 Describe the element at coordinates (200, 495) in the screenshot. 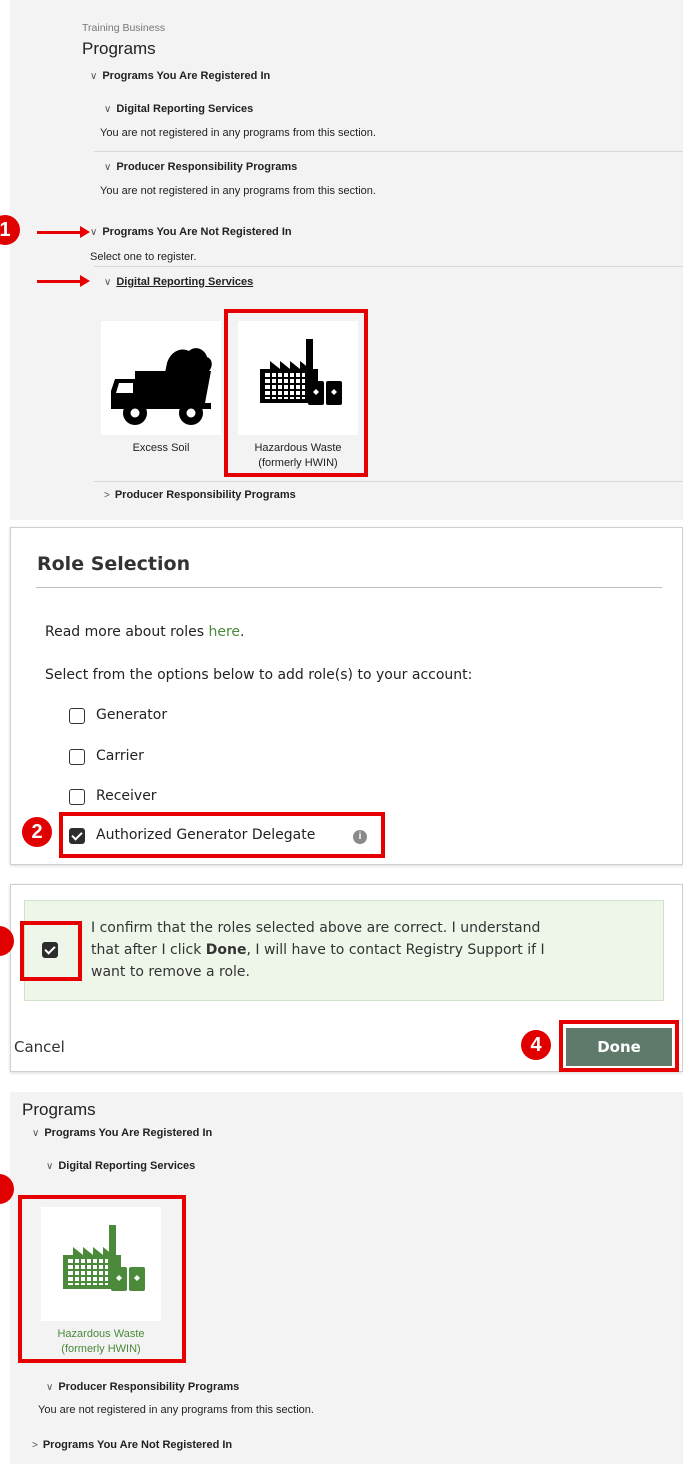

I see `section-prp-collapsed: > Producer Responsibility Programs` at that location.